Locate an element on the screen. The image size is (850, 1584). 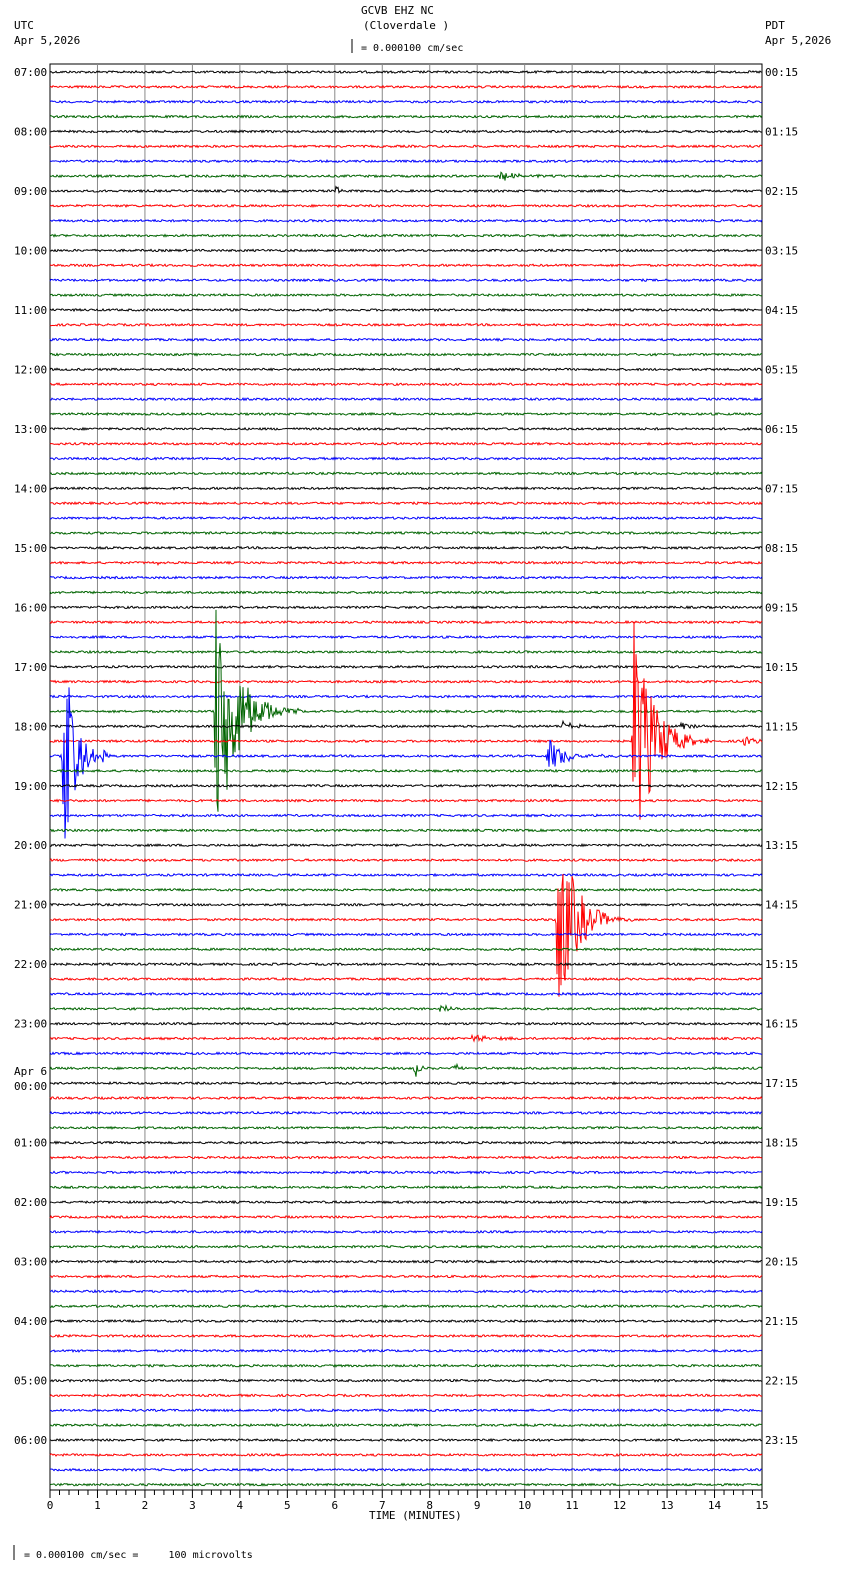
left-hour-label: 02:00 is located at coordinates (30, 1202).